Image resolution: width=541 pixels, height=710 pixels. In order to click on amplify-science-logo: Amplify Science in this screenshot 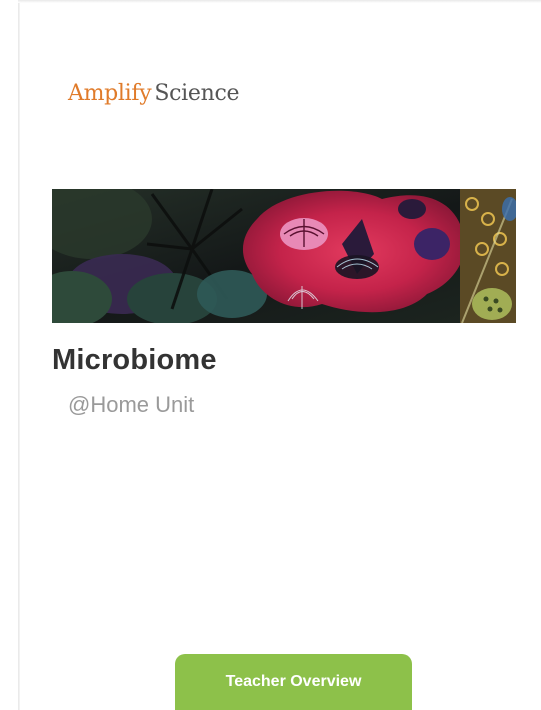, I will do `click(154, 93)`.